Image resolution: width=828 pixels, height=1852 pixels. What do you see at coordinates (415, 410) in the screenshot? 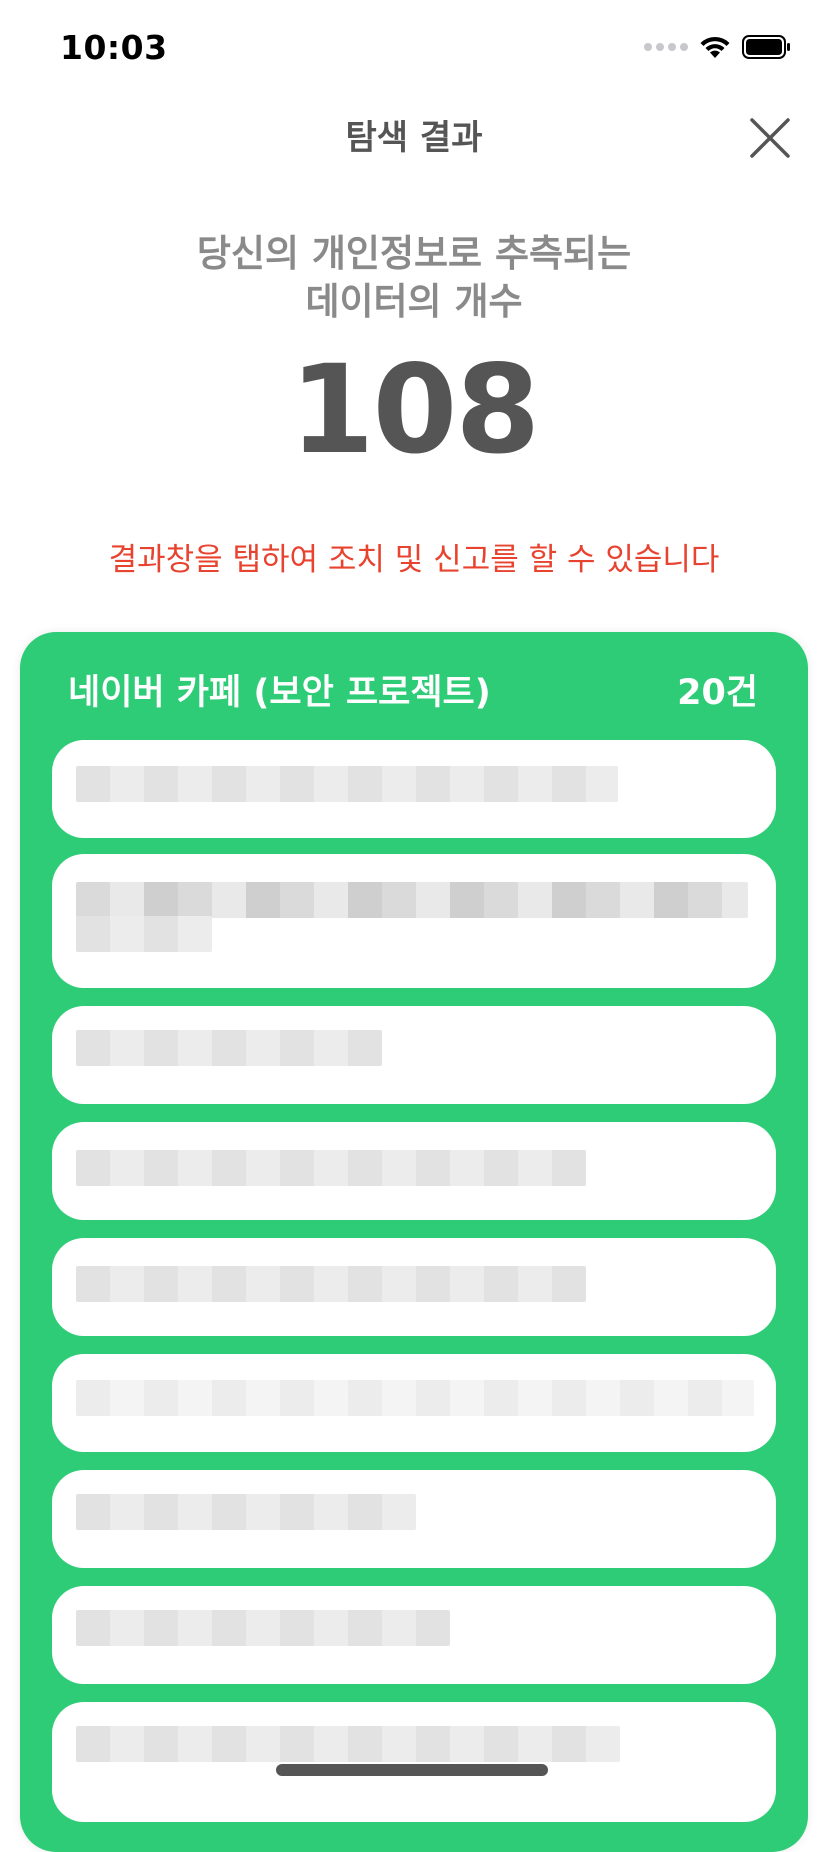
I see `personal-data-count: 108` at bounding box center [415, 410].